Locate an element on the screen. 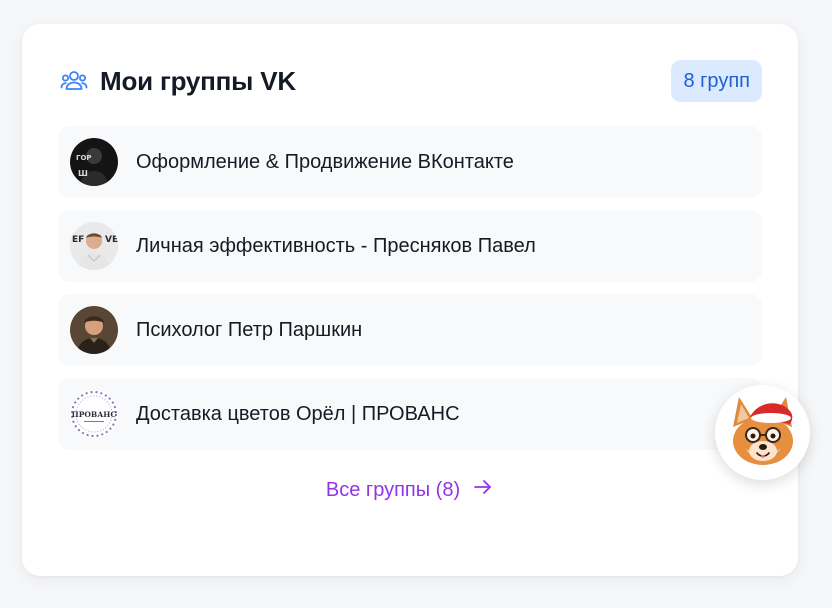 This screenshot has width=832, height=608. card-title: Мои группы VK is located at coordinates (198, 80).